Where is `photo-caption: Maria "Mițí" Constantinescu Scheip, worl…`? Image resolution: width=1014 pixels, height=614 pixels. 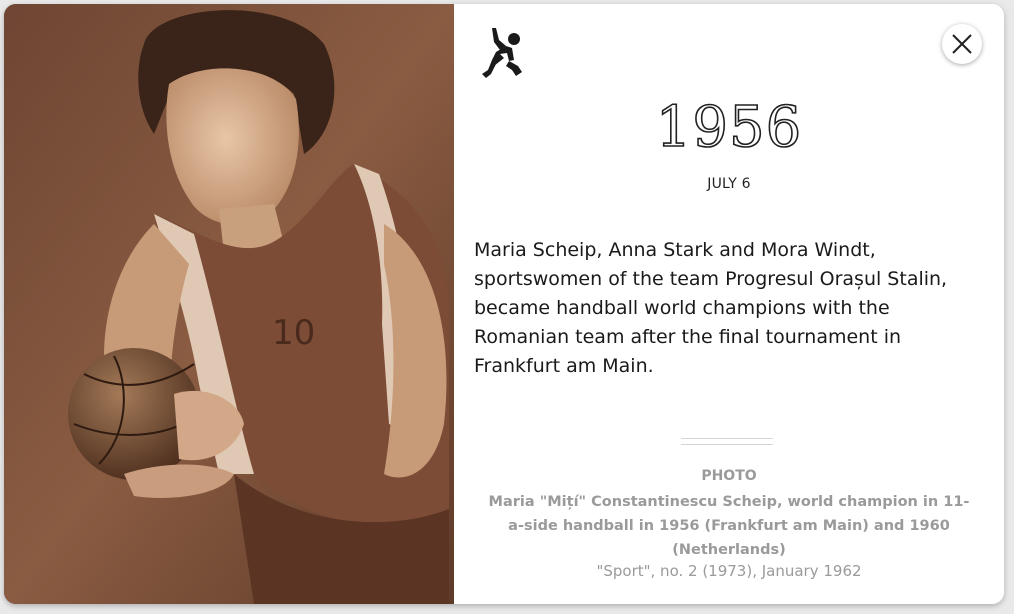
photo-caption: Maria "Mițí" Constantinescu Scheip, worl… is located at coordinates (729, 526).